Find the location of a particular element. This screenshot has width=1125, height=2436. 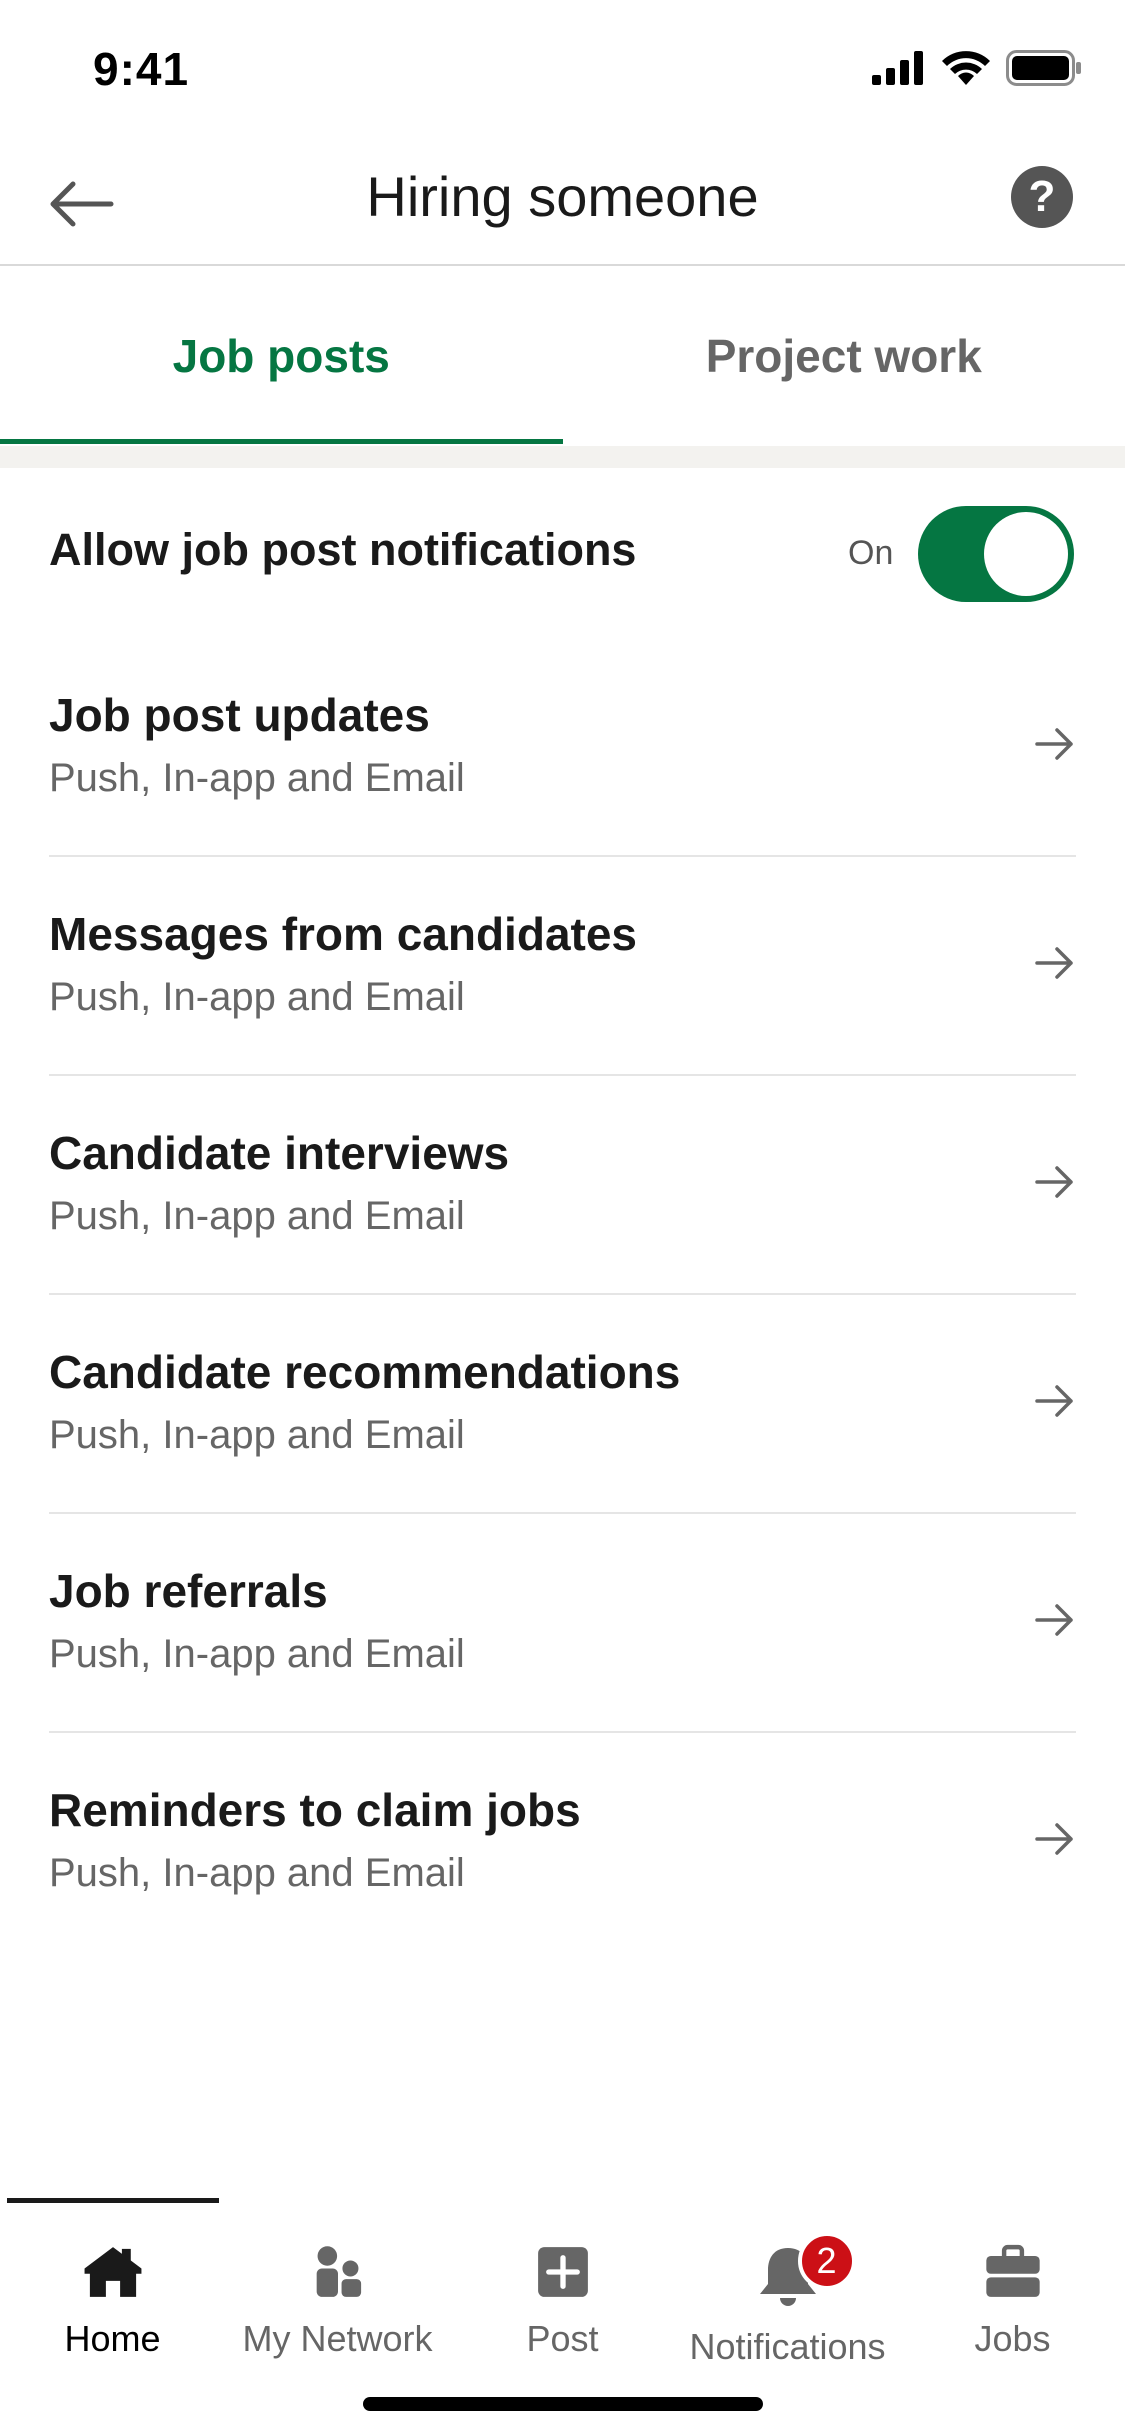

nav-active-indicator is located at coordinates (113, 2200).